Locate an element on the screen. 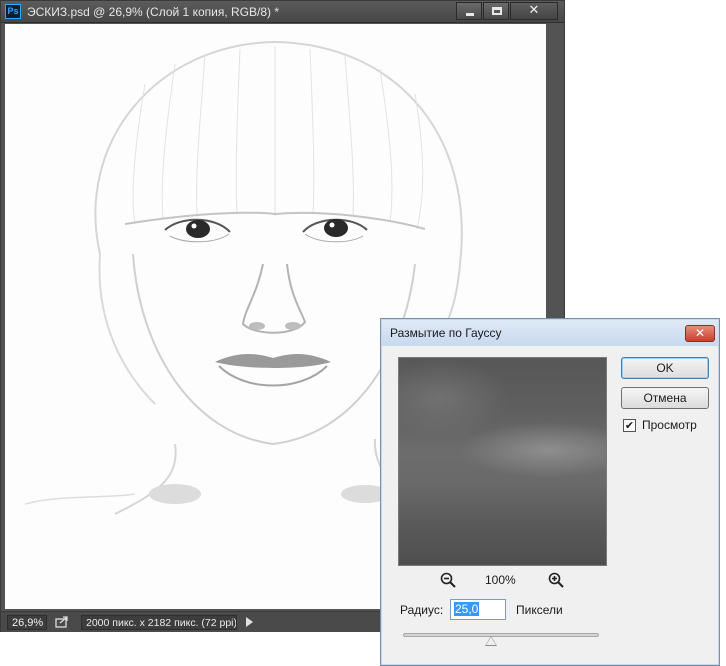 The width and height of the screenshot is (726, 666). zoom-out-icon is located at coordinates (448, 580).